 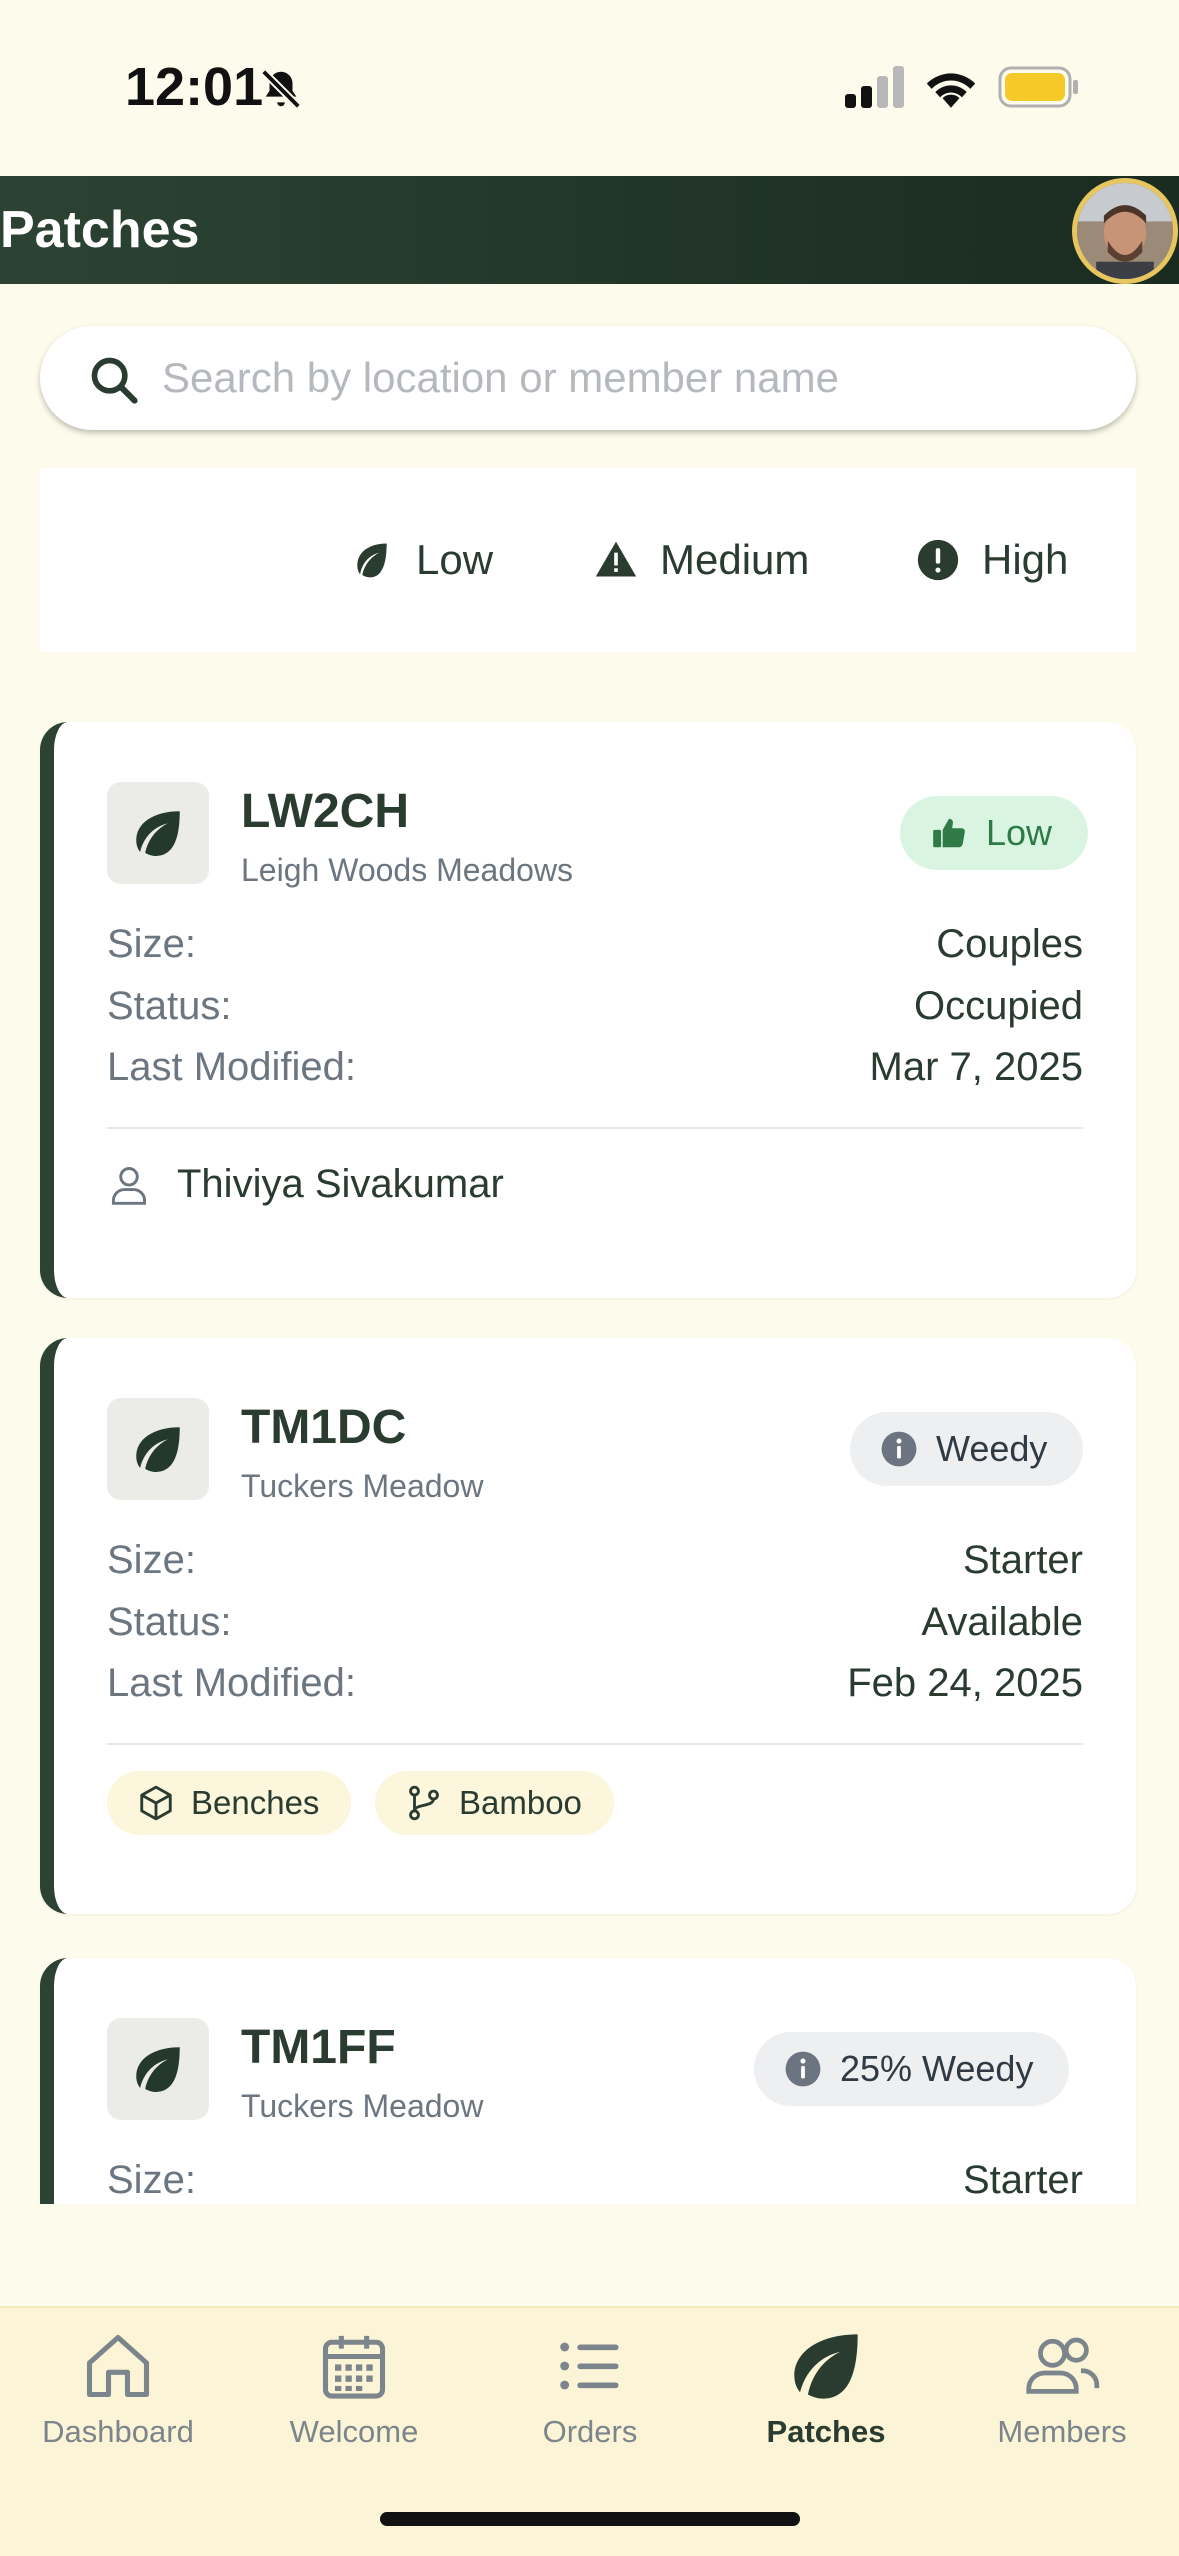 I want to click on tab-label: Orders, so click(x=590, y=2431).